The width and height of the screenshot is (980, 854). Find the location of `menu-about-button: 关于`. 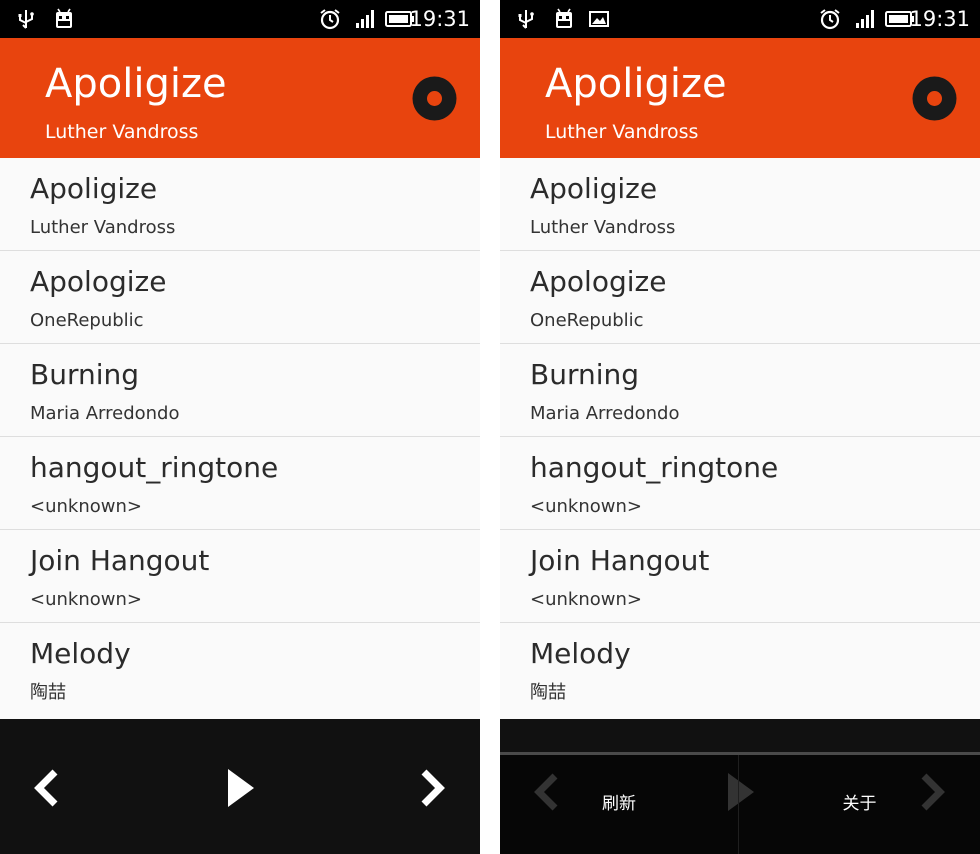

menu-about-button: 关于 is located at coordinates (859, 804).